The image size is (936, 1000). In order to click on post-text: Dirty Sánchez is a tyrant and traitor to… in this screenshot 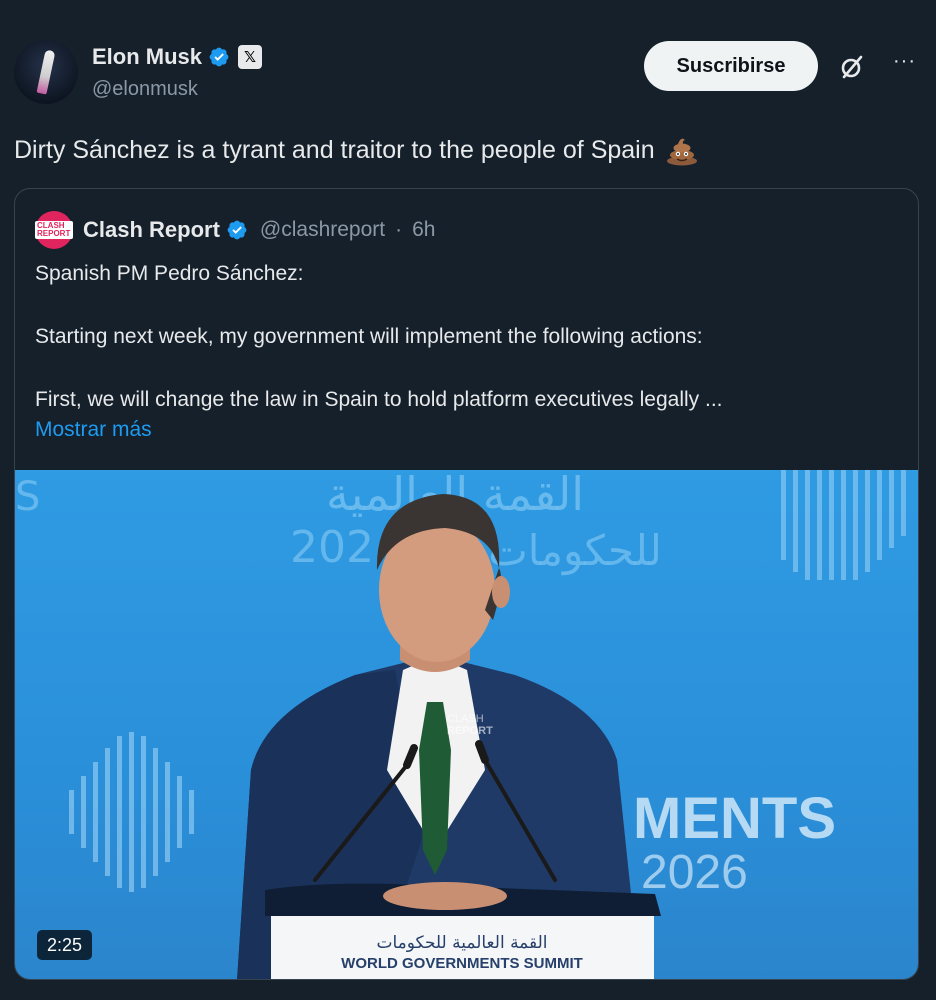, I will do `click(356, 150)`.